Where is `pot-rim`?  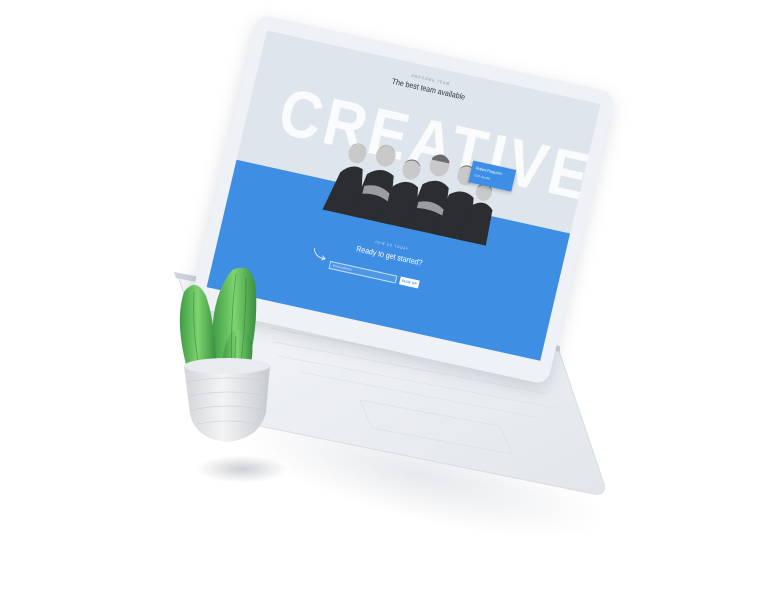 pot-rim is located at coordinates (227, 366).